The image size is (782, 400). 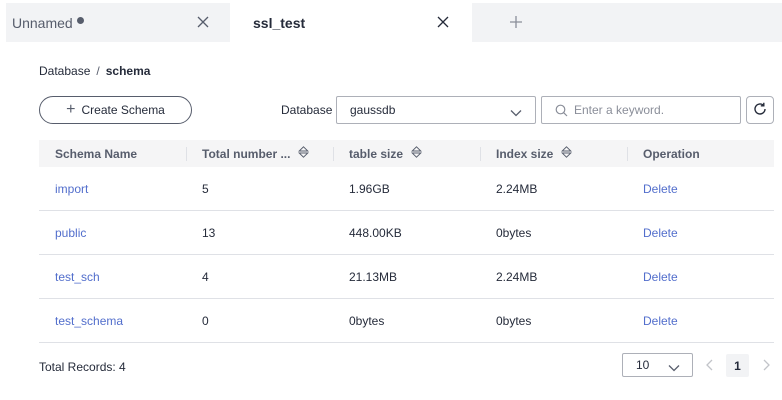 I want to click on create-schema-button: + Create Schema, so click(x=115, y=110).